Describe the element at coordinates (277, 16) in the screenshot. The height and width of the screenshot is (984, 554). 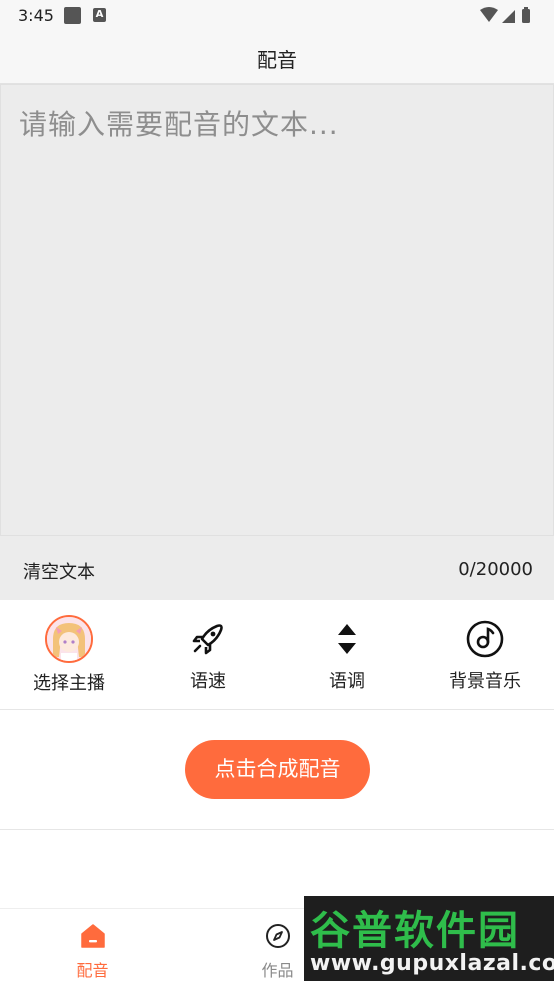
I see `status-bar: 3:45 A` at that location.